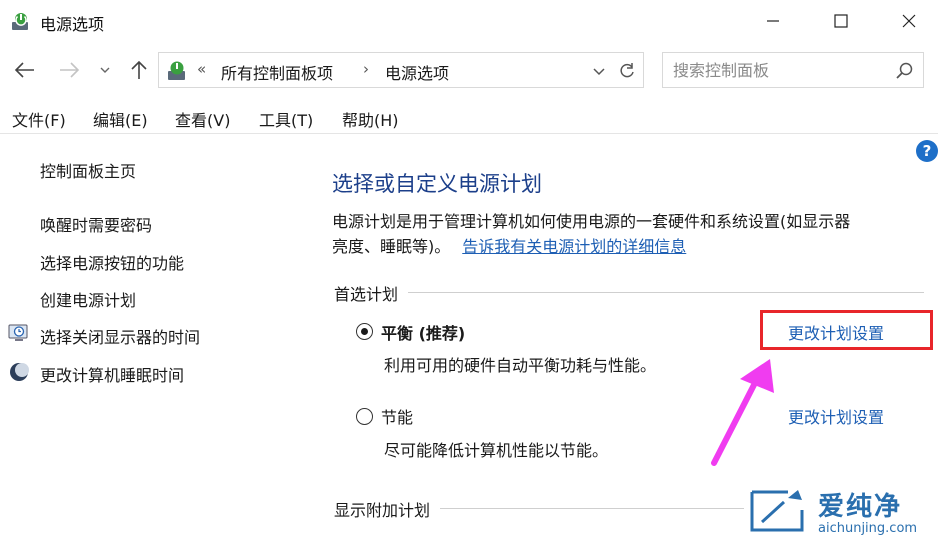 The width and height of the screenshot is (938, 540). I want to click on refresh-icon, so click(627, 71).